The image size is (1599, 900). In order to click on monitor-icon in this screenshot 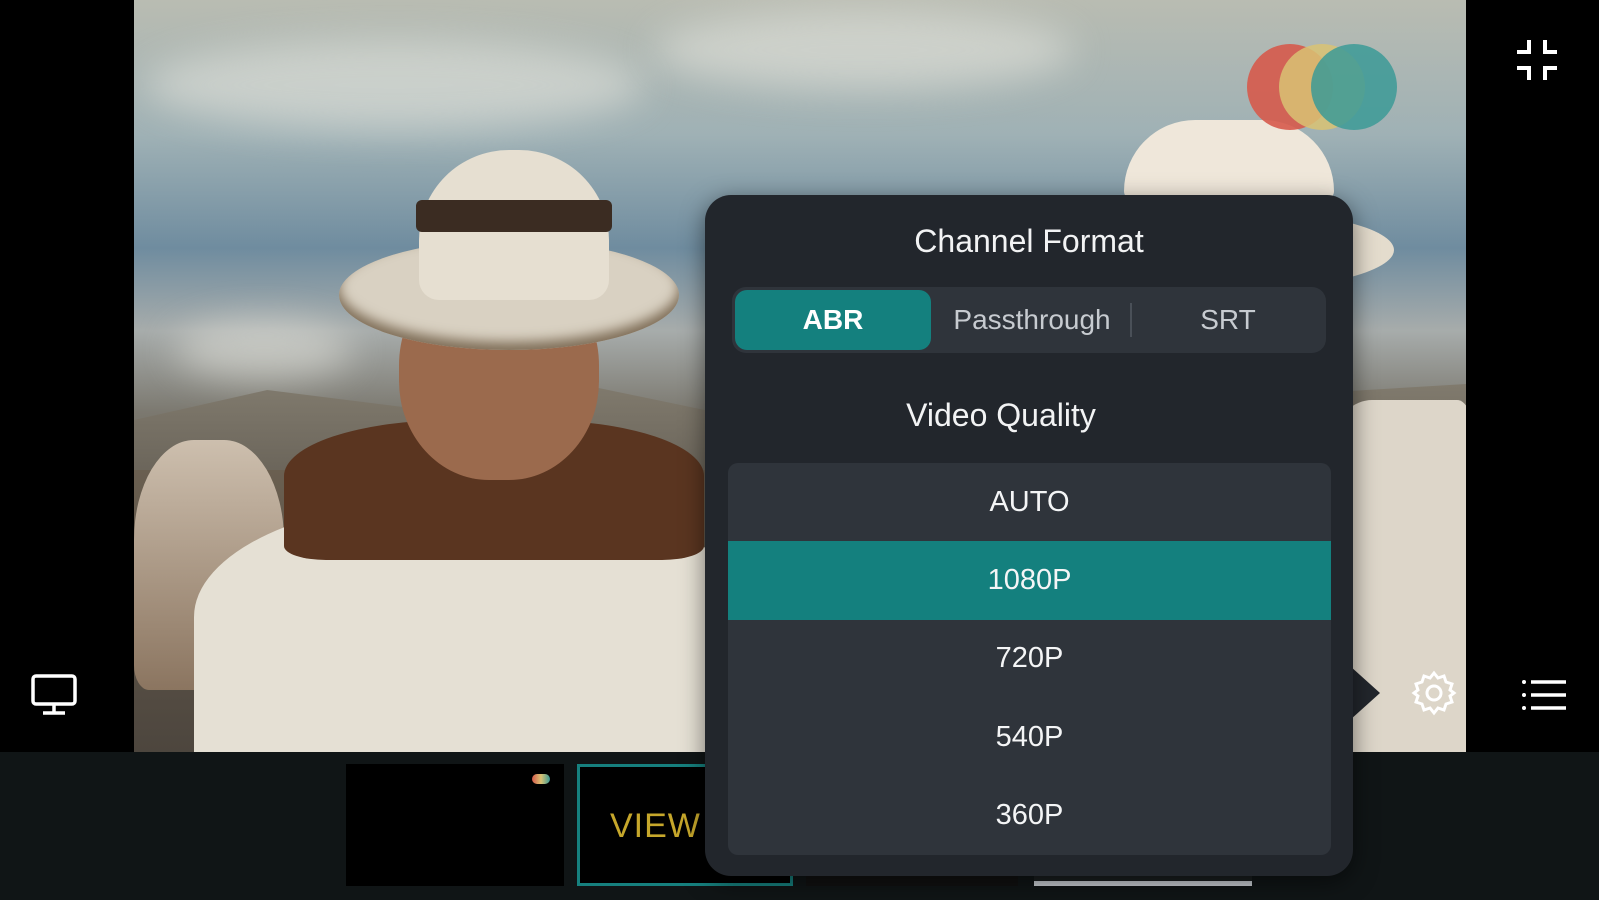, I will do `click(54, 695)`.